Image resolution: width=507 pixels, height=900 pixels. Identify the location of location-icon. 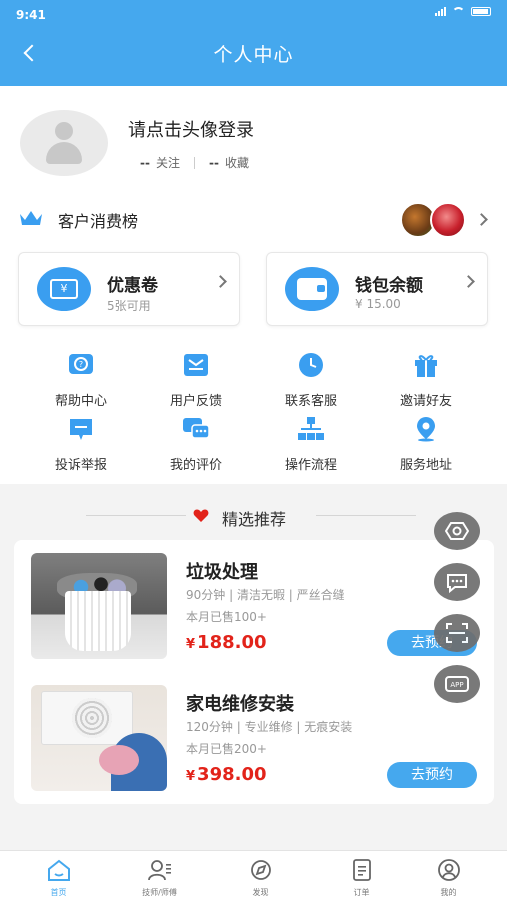
(426, 429).